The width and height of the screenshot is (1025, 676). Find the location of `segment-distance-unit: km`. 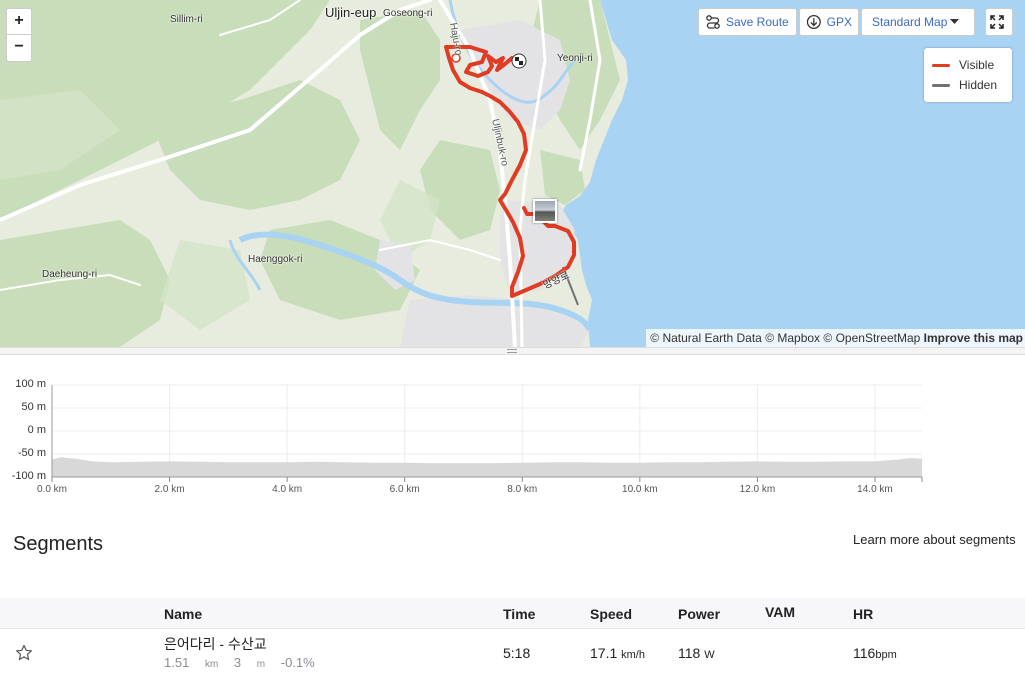

segment-distance-unit: km is located at coordinates (211, 664).